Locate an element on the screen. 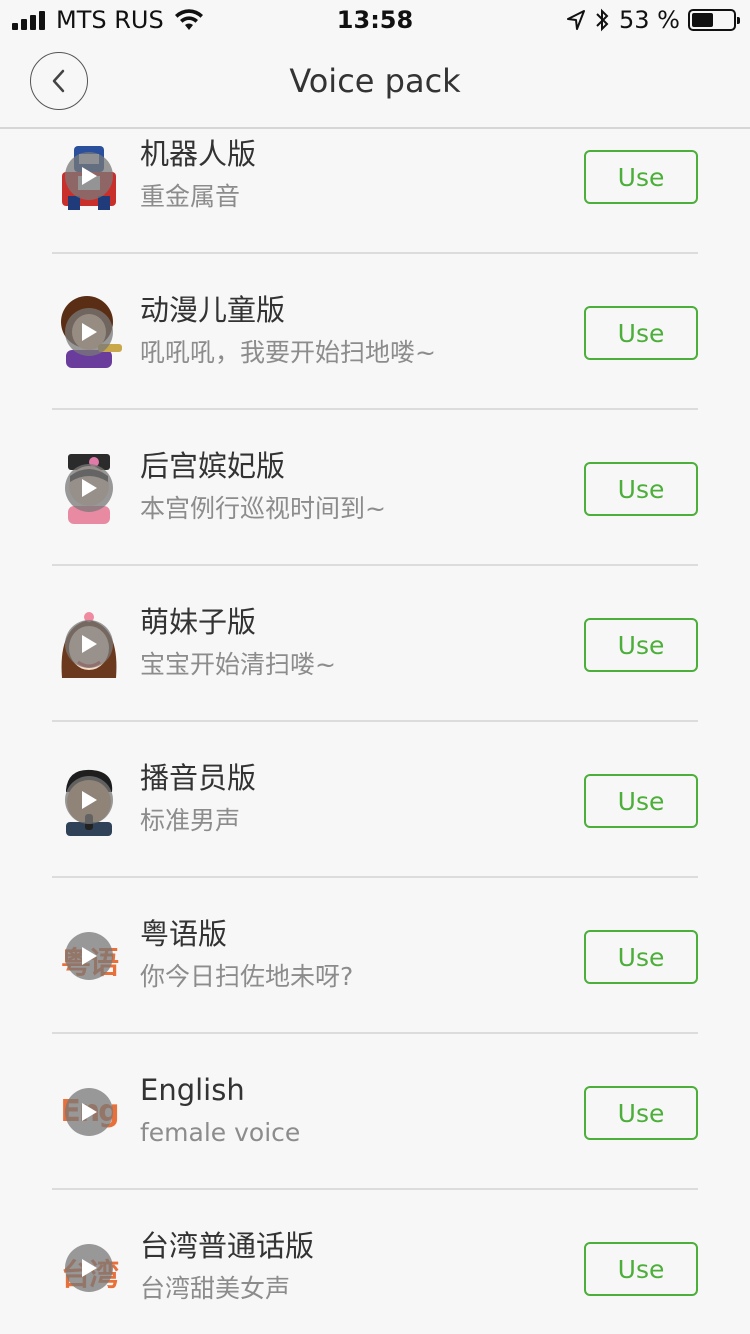  robot-avatar-icon is located at coordinates (89, 176).